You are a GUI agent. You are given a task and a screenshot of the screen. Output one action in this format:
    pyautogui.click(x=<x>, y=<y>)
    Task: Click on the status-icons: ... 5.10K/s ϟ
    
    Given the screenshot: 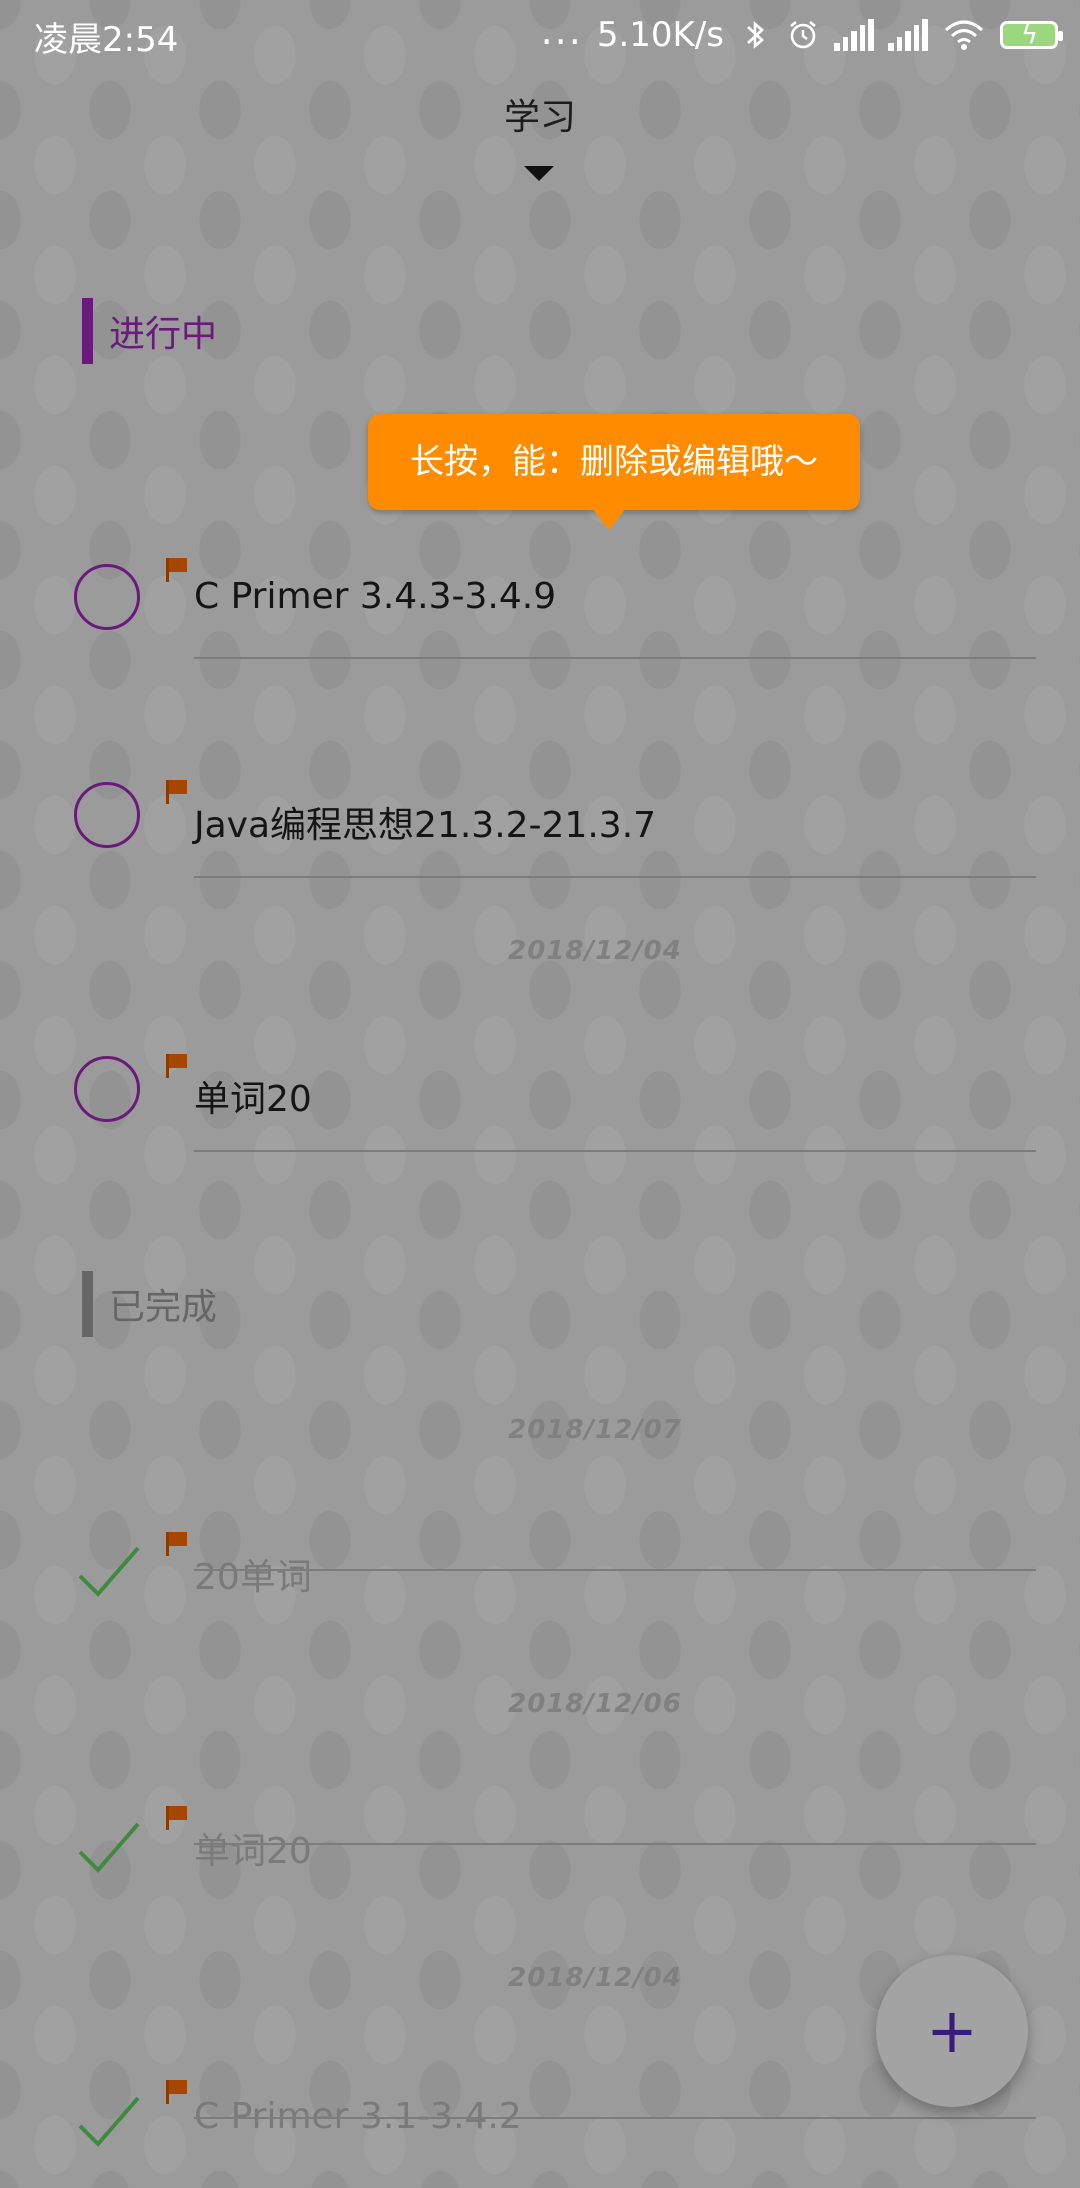 What is the action you would take?
    pyautogui.click(x=801, y=34)
    